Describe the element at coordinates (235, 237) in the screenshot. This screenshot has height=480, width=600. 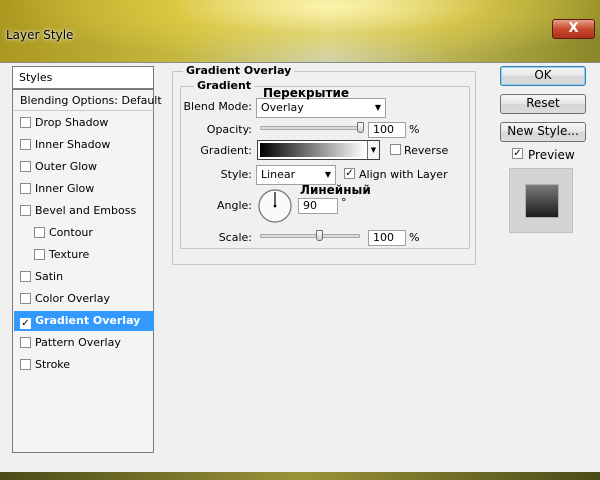
I see `scale-label: Scale:` at that location.